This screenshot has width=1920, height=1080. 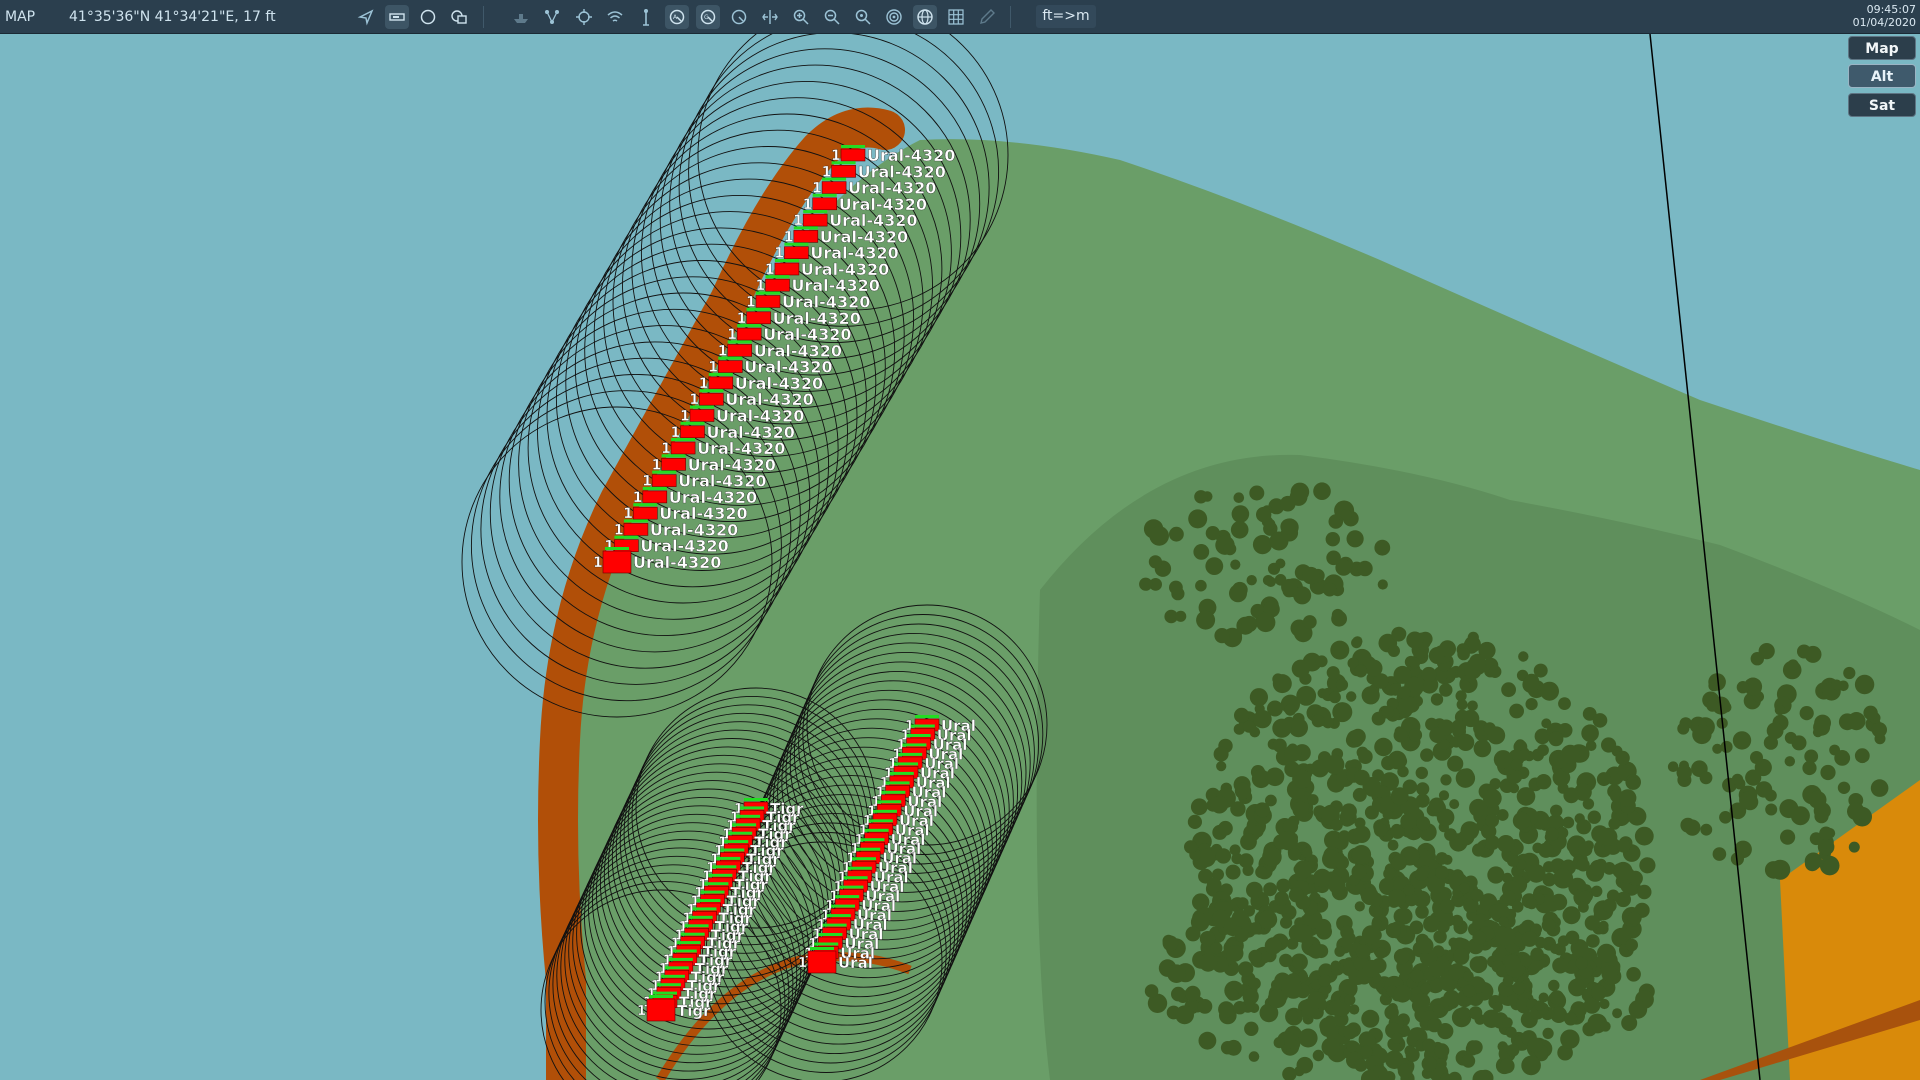 What do you see at coordinates (987, 17) in the screenshot?
I see `pencil-icon` at bounding box center [987, 17].